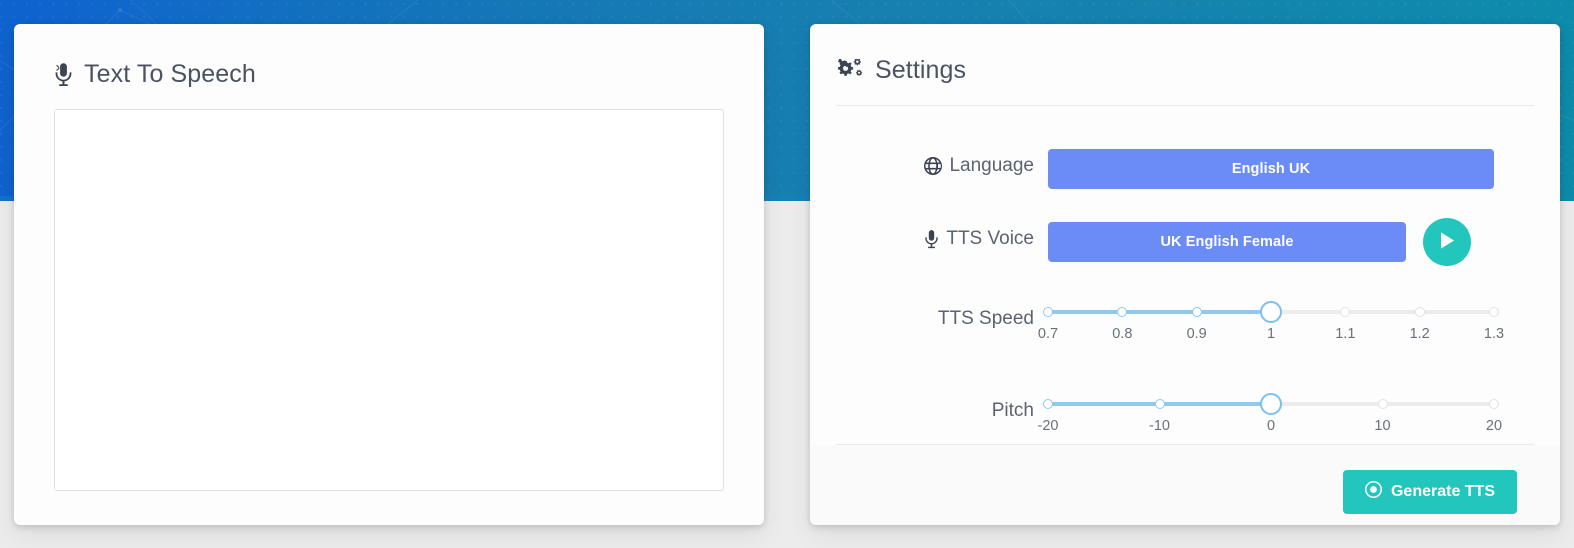 This screenshot has width=1574, height=548. I want to click on voice-control: UK English Female, so click(1304, 242).